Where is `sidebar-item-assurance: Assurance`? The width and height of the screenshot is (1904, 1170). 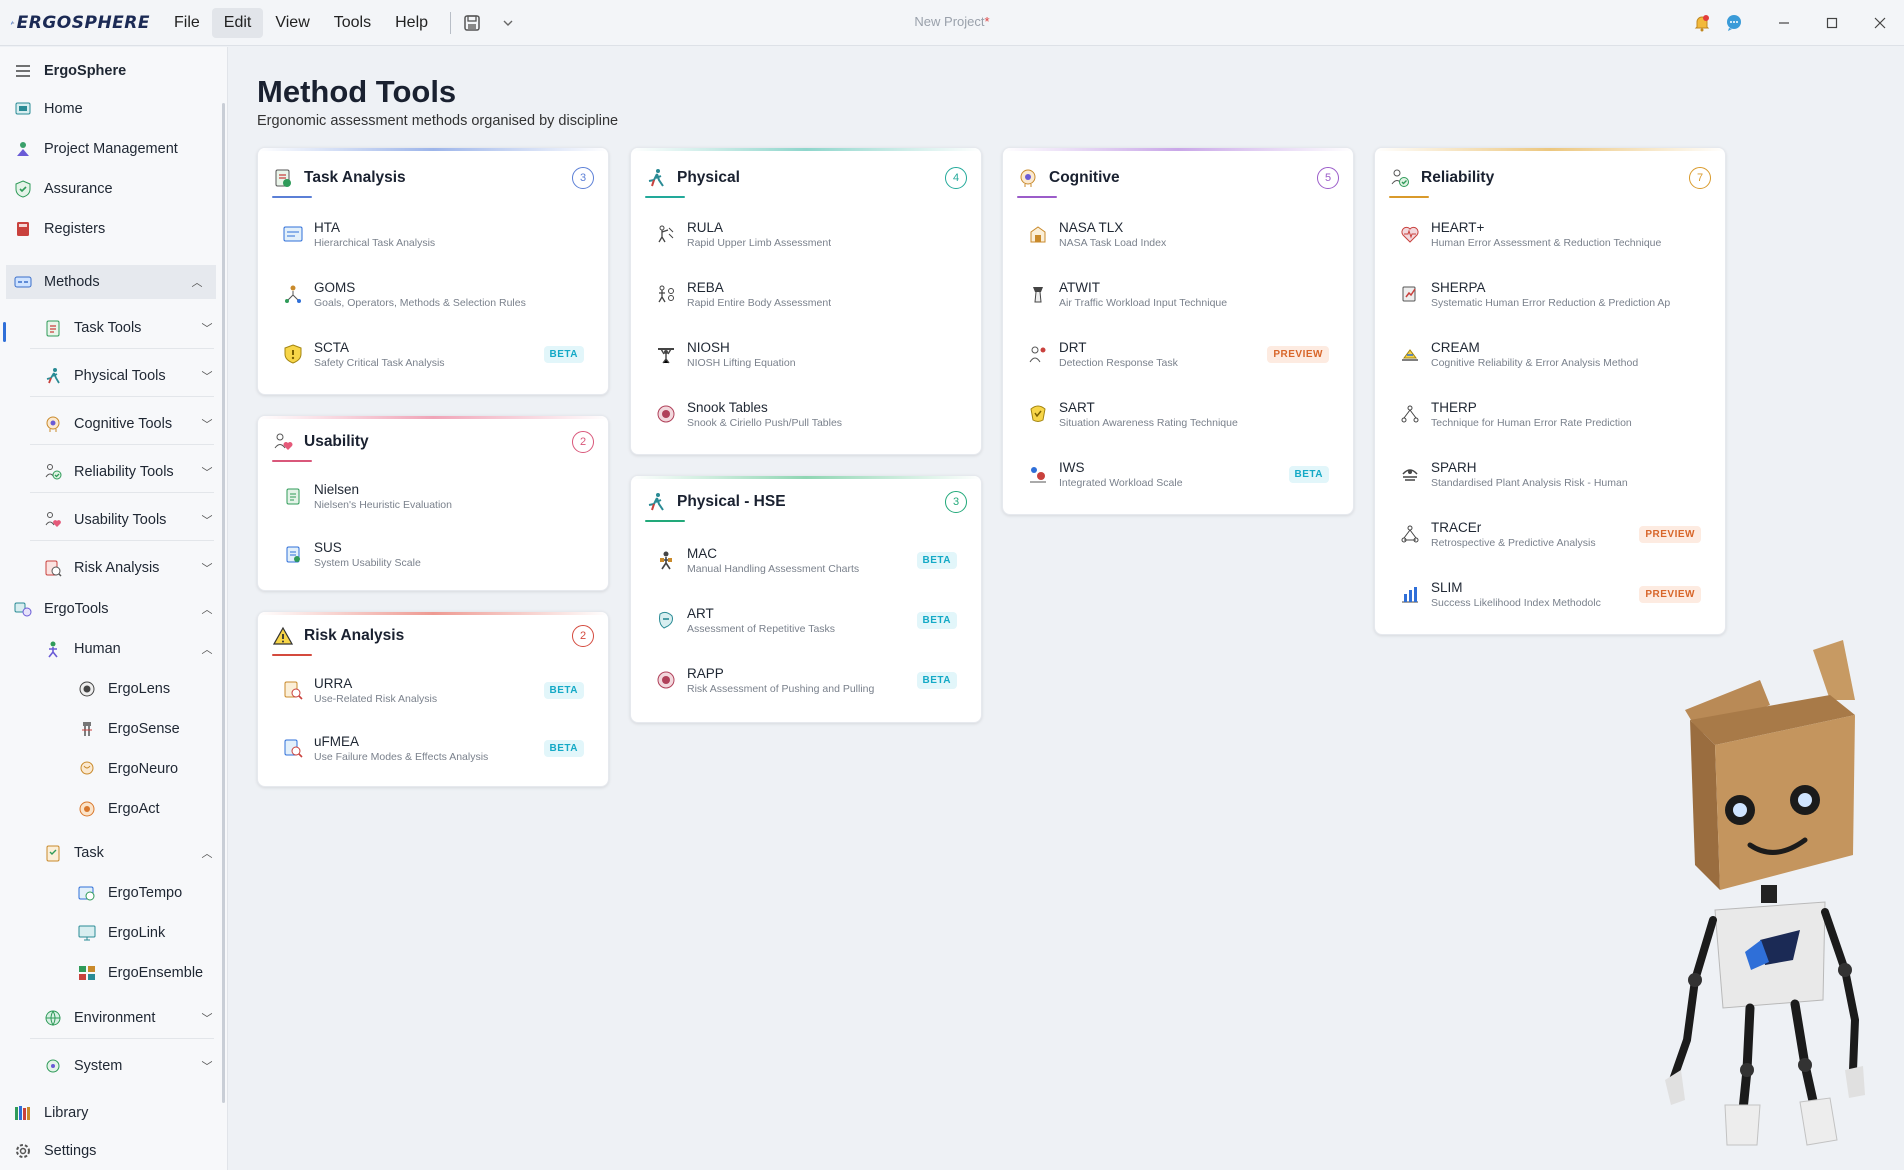 sidebar-item-assurance: Assurance is located at coordinates (114, 189).